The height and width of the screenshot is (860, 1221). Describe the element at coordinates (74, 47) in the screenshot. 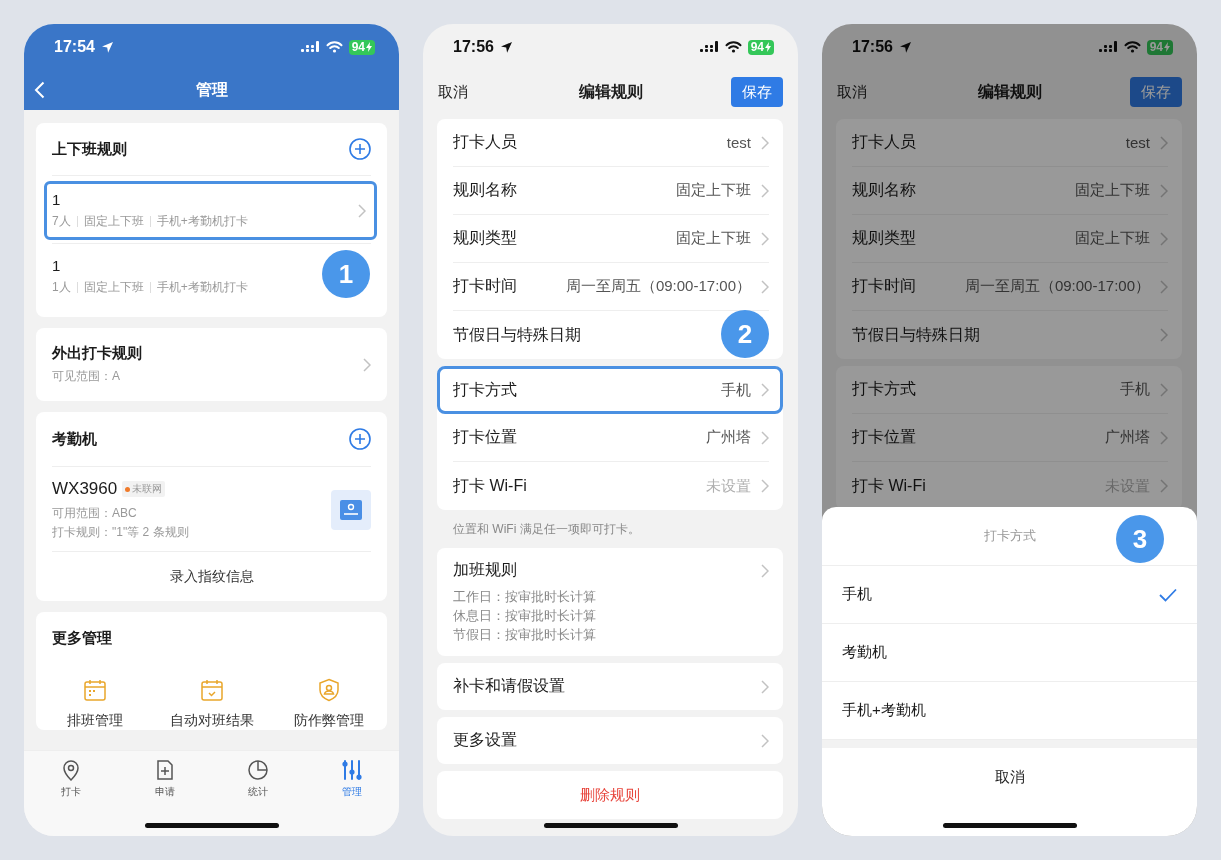

I see `status-time: 17:54` at that location.